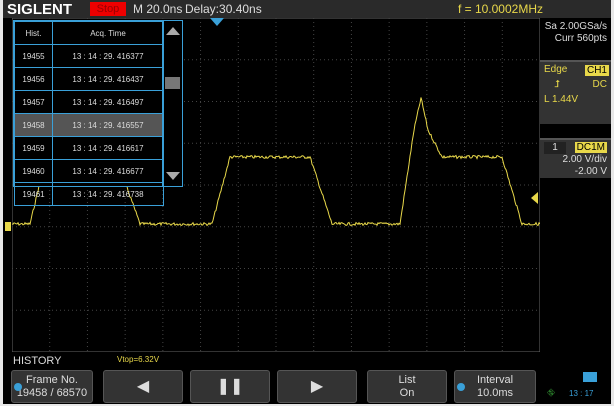 This screenshot has width=614, height=406. What do you see at coordinates (173, 31) in the screenshot?
I see `scroll-up-icon` at bounding box center [173, 31].